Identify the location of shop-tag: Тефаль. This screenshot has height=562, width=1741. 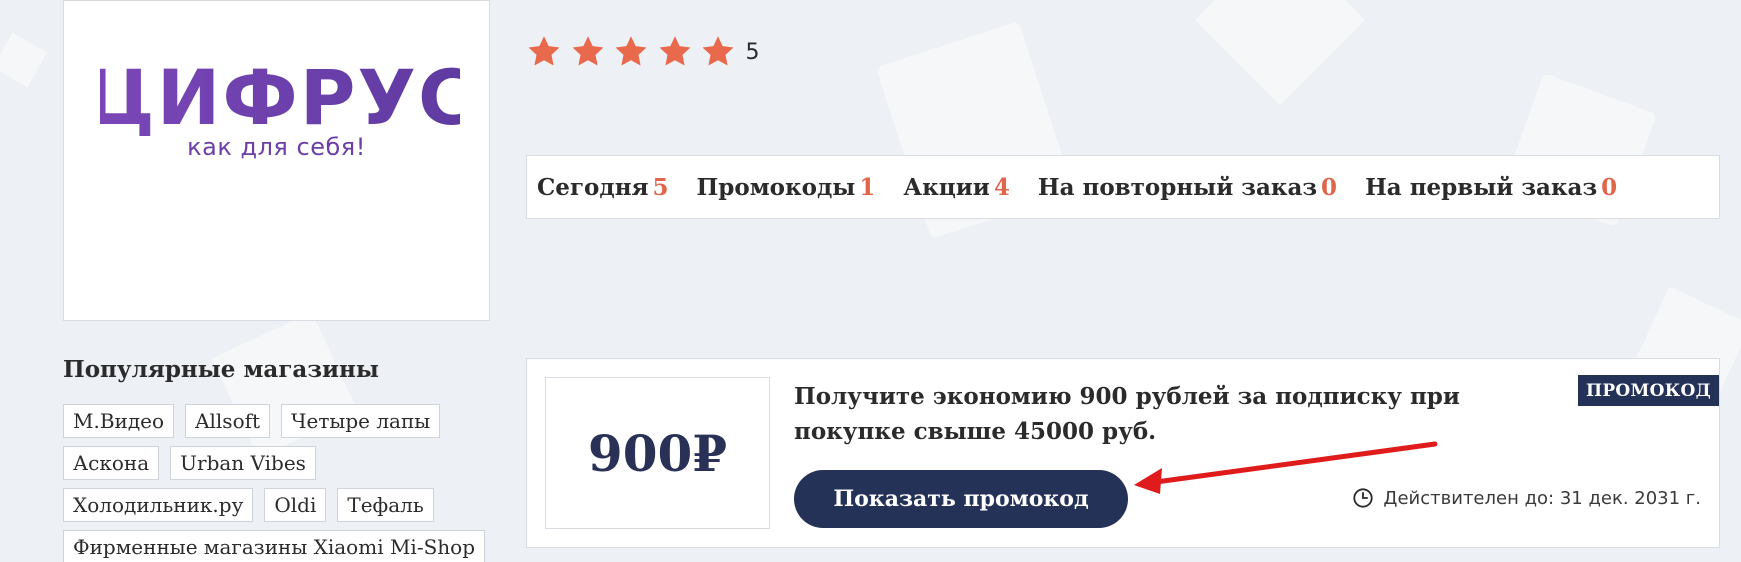
(385, 505).